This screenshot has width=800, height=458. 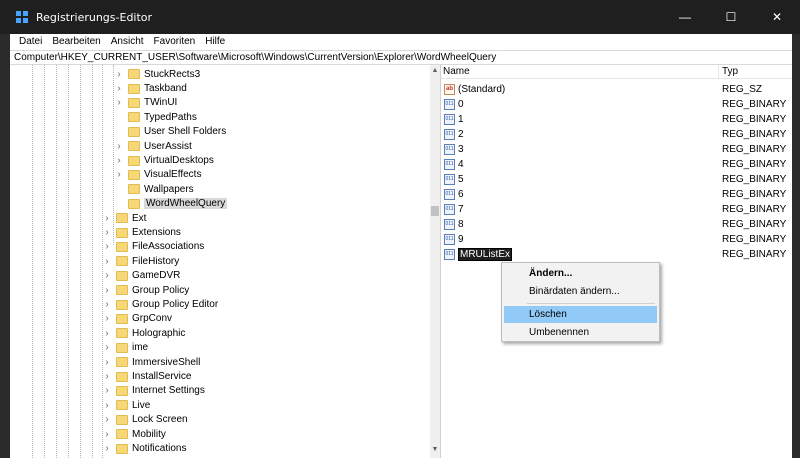 I want to click on list-header: Name Typ, so click(x=616, y=72).